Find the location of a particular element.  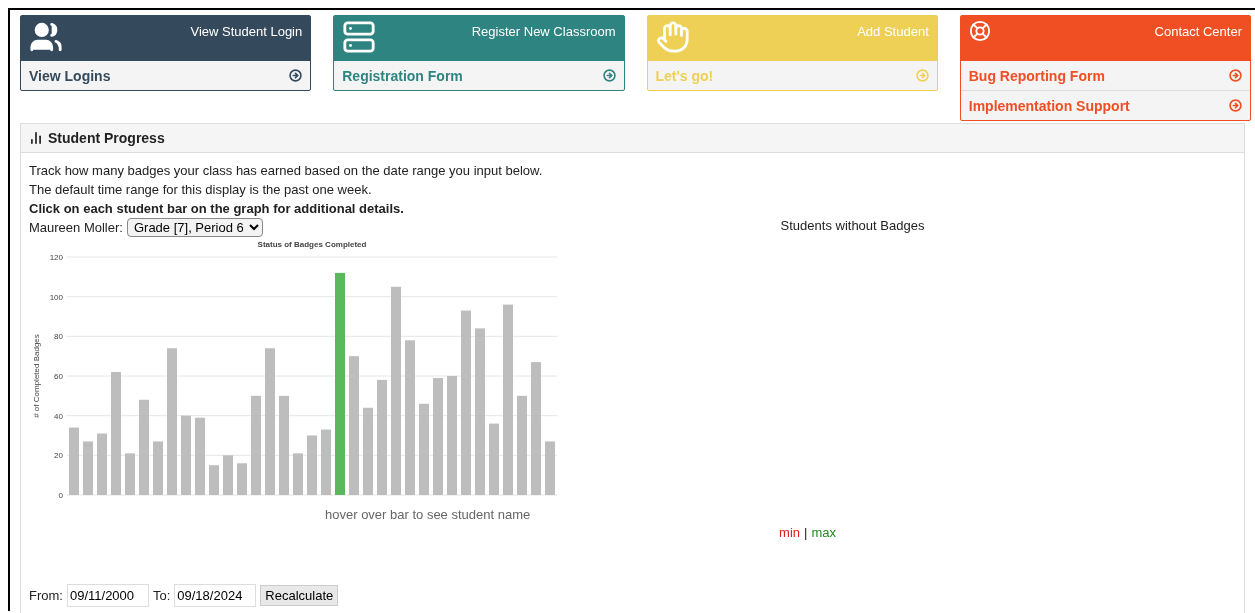

tick-label: 40 is located at coordinates (58, 416).